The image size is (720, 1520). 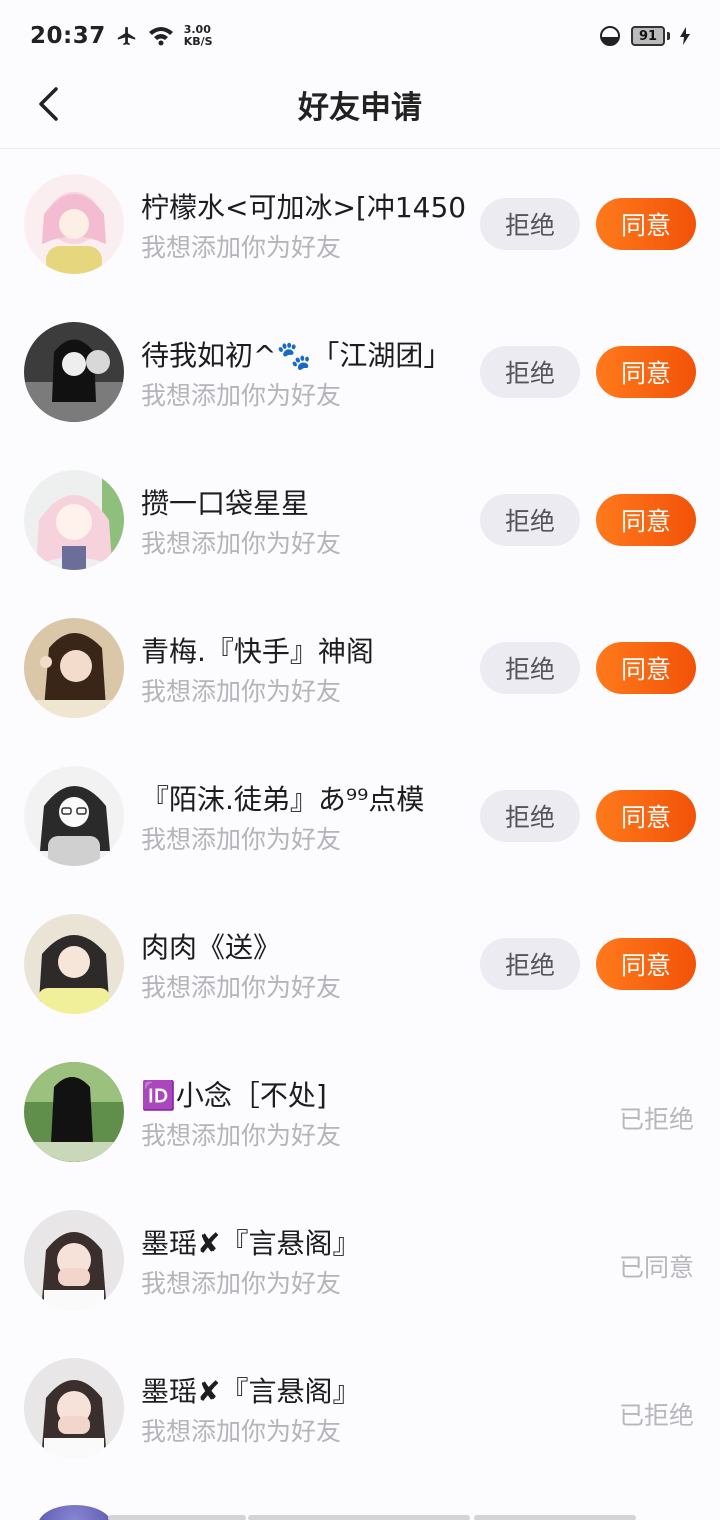 What do you see at coordinates (225, 503) in the screenshot?
I see `requester-name: 攒一口袋星星` at bounding box center [225, 503].